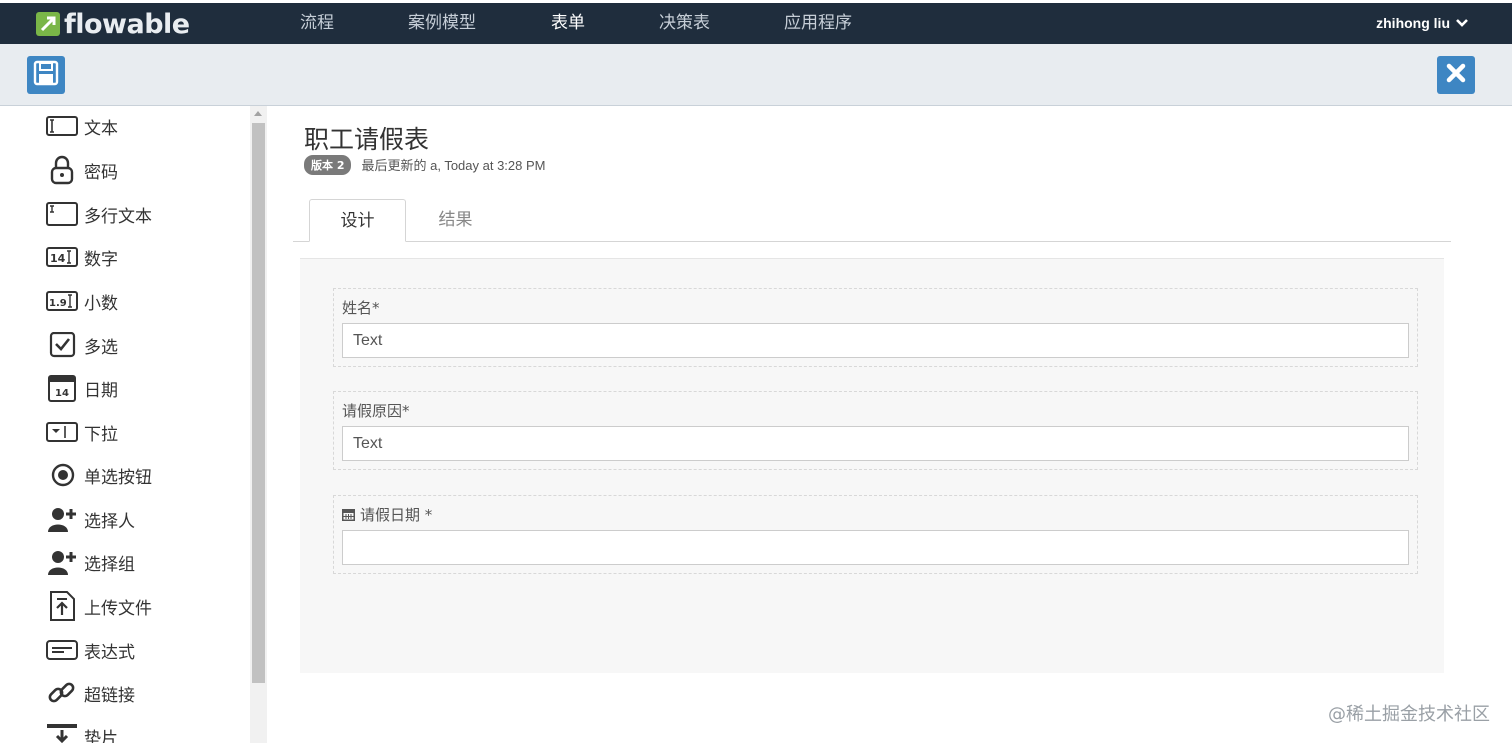  Describe the element at coordinates (63, 432) in the screenshot. I see `dropdown-icon` at that location.